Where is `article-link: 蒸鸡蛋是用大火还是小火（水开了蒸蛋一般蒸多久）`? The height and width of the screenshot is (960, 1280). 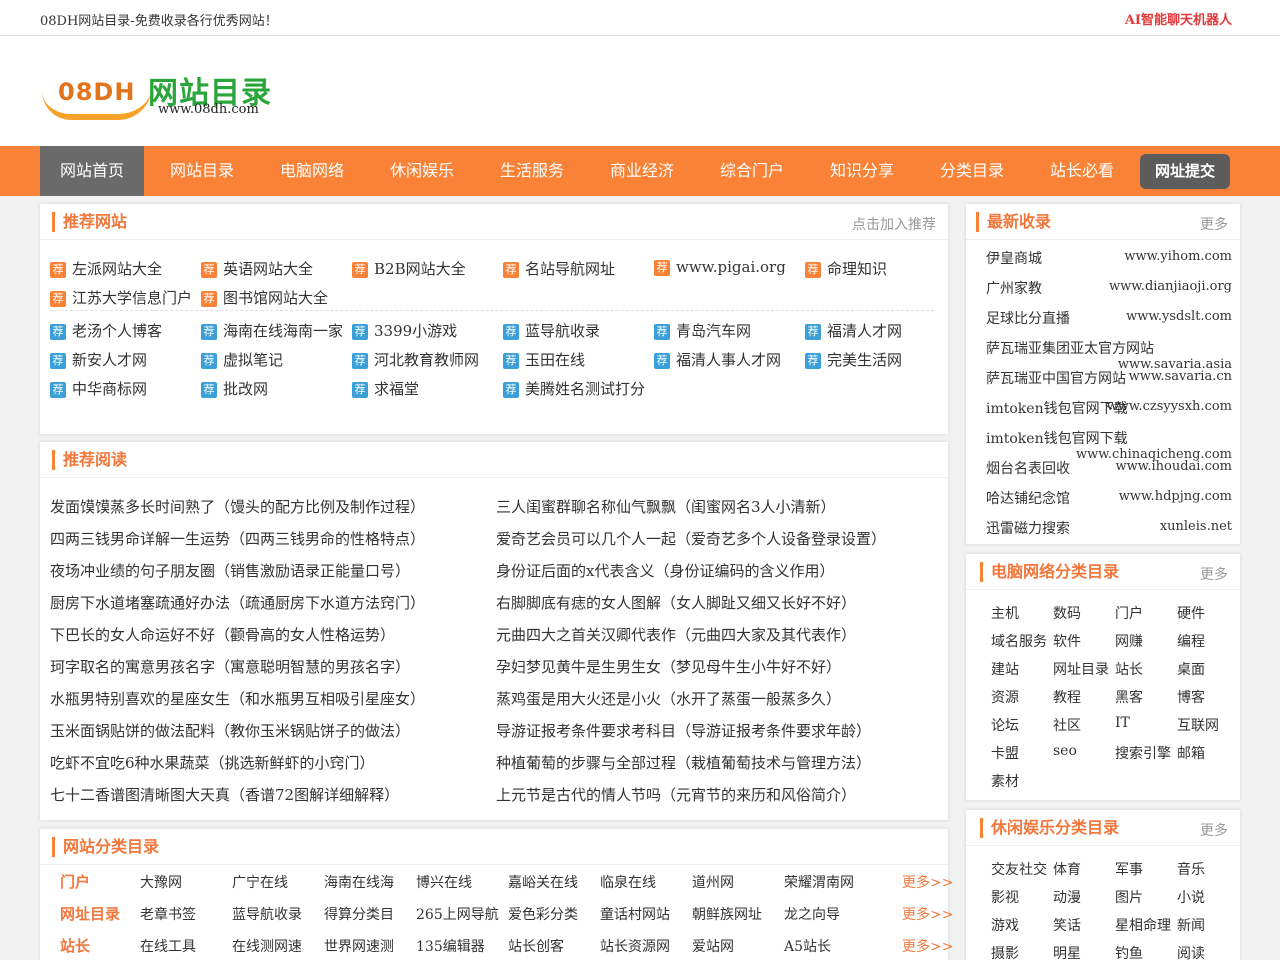
article-link: 蒸鸡蛋是用大火还是小火（水开了蒸蛋一般蒸多久） is located at coordinates (668, 698).